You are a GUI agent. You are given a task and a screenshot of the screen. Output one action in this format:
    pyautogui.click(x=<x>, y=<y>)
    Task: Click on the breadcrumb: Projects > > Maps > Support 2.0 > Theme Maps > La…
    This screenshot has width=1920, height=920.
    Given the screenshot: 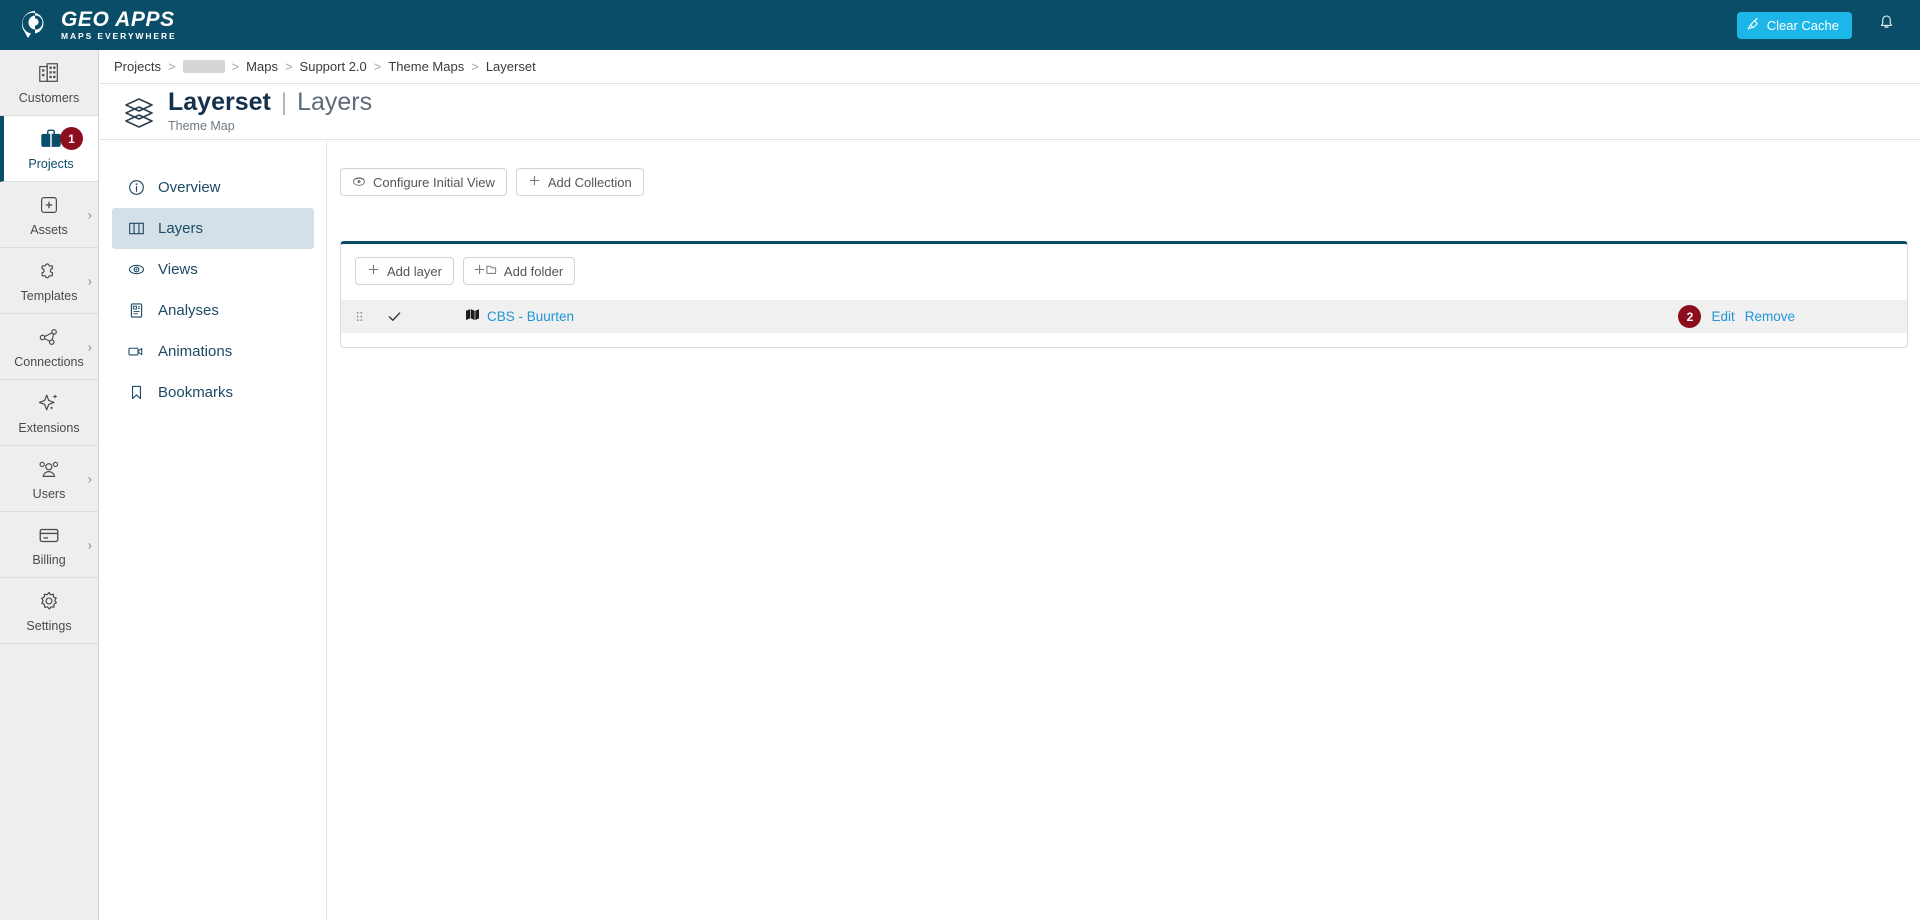 What is the action you would take?
    pyautogui.click(x=1010, y=67)
    